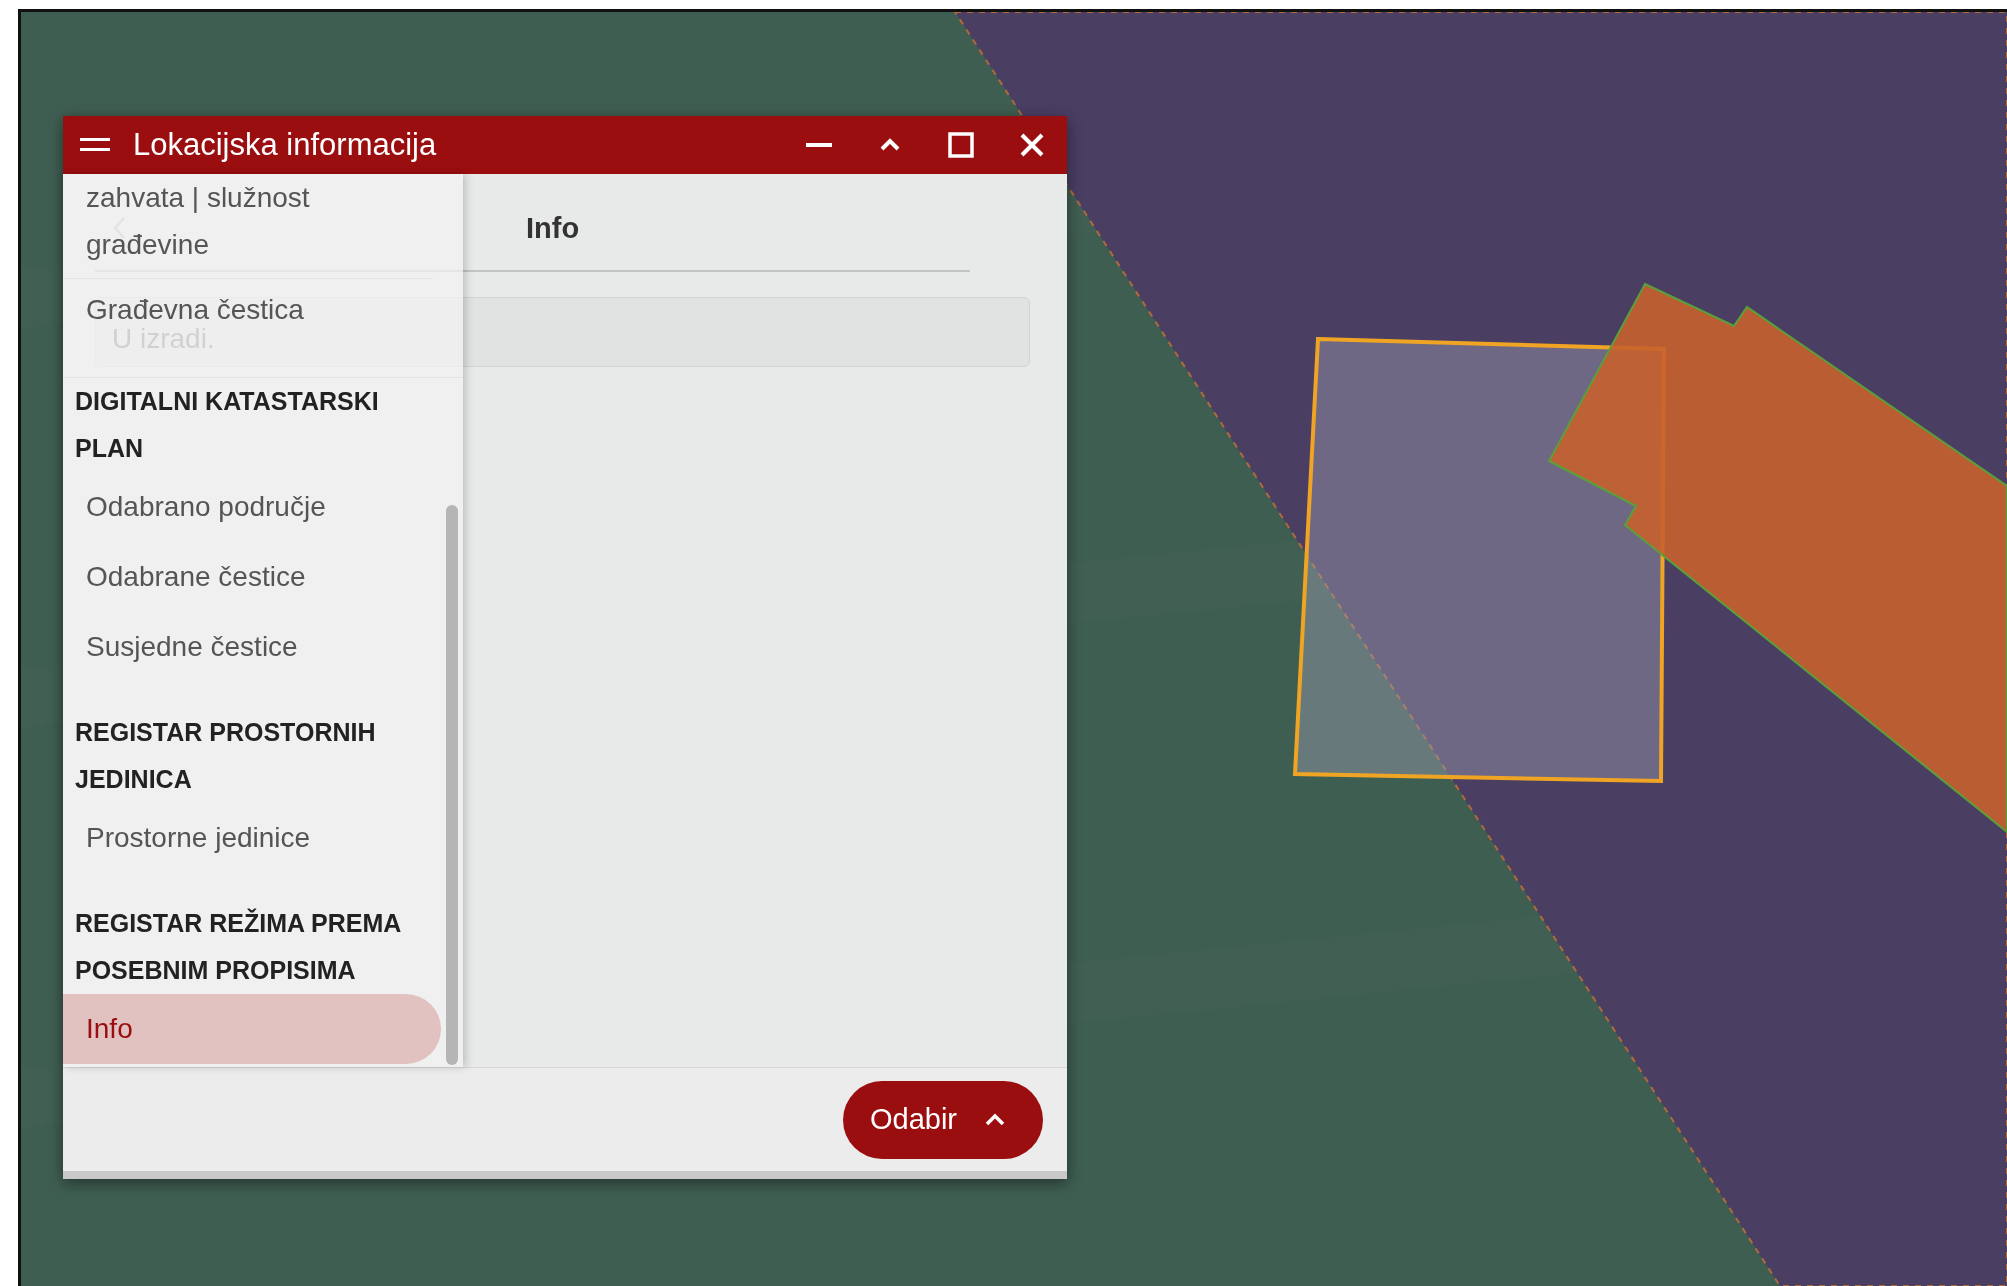 This screenshot has height=1286, width=2007. I want to click on select-button: Odabir, so click(942, 1119).